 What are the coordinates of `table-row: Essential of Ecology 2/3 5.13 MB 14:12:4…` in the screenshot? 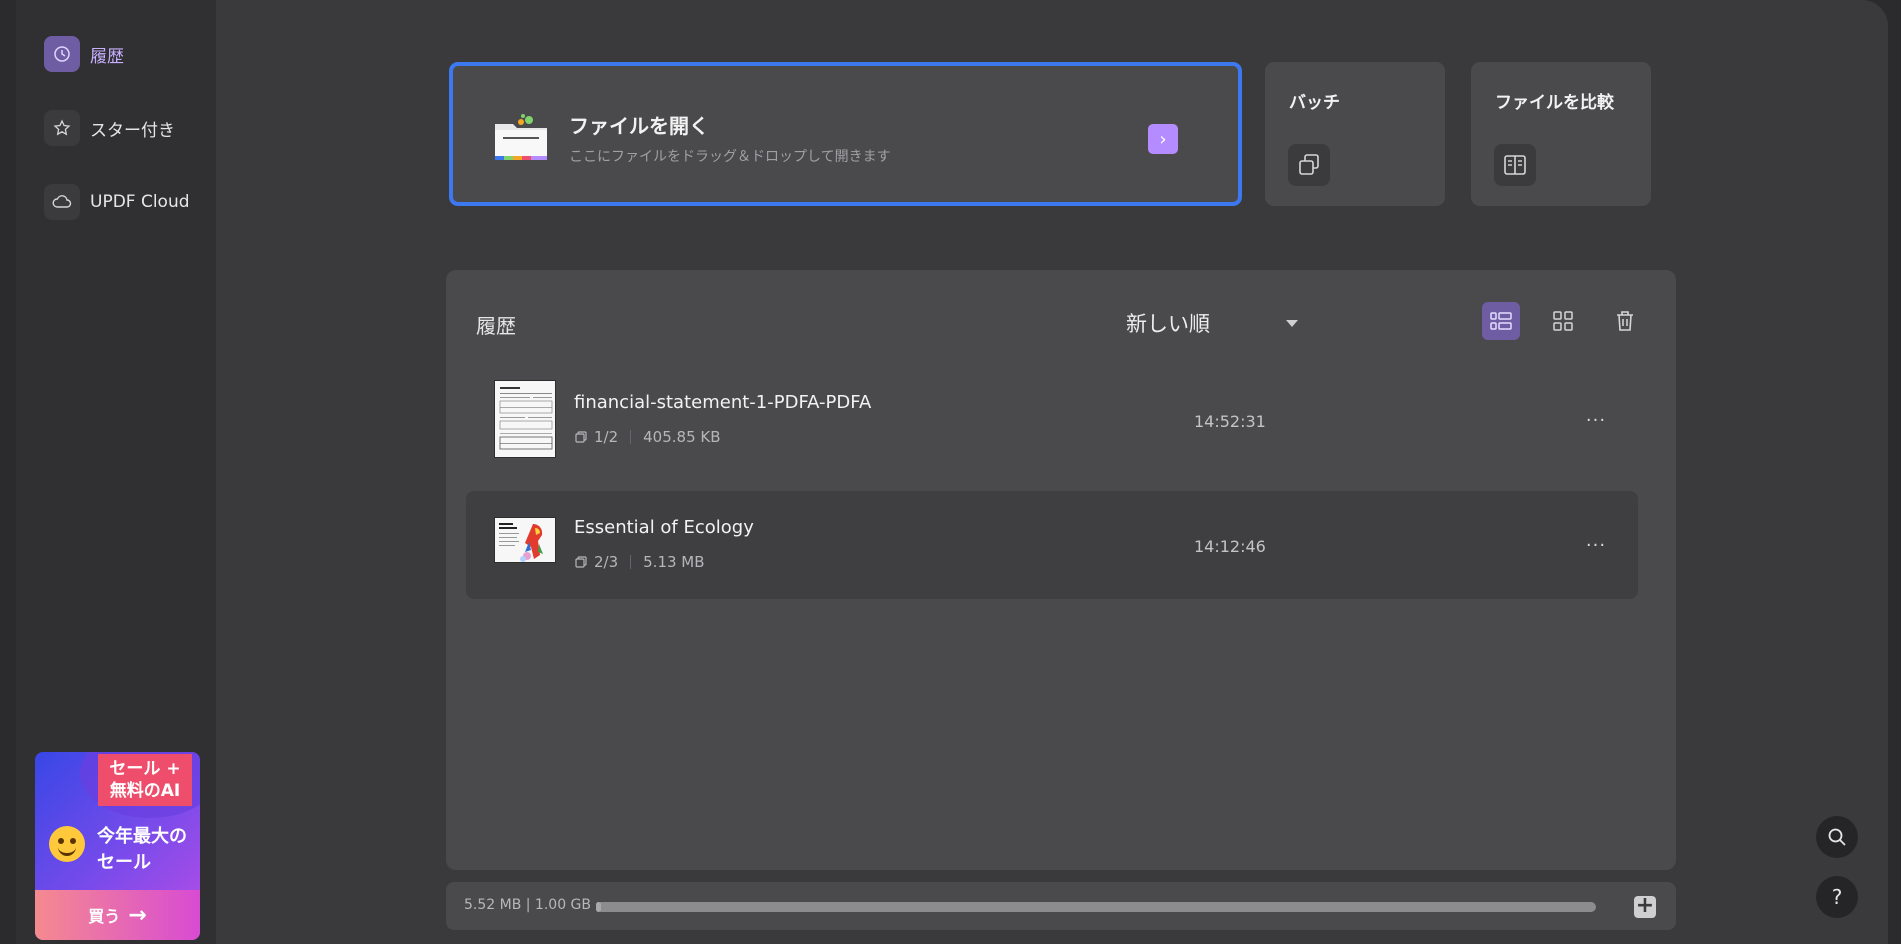 It's located at (1052, 545).